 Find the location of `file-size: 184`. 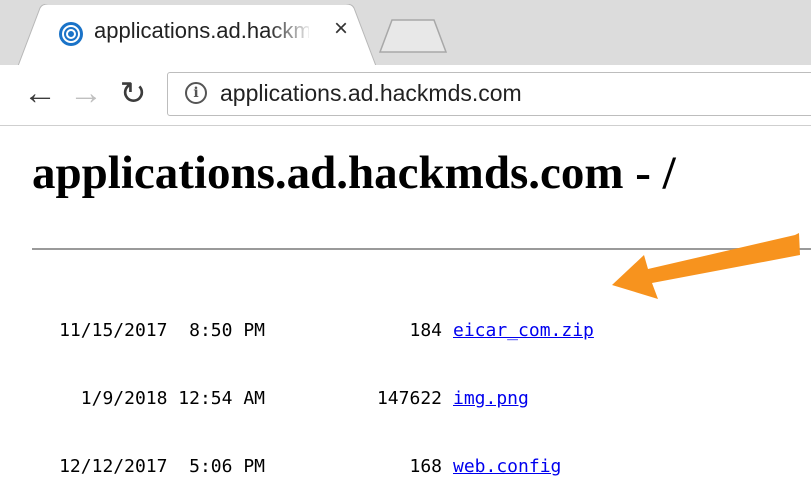

file-size: 184 is located at coordinates (425, 330).